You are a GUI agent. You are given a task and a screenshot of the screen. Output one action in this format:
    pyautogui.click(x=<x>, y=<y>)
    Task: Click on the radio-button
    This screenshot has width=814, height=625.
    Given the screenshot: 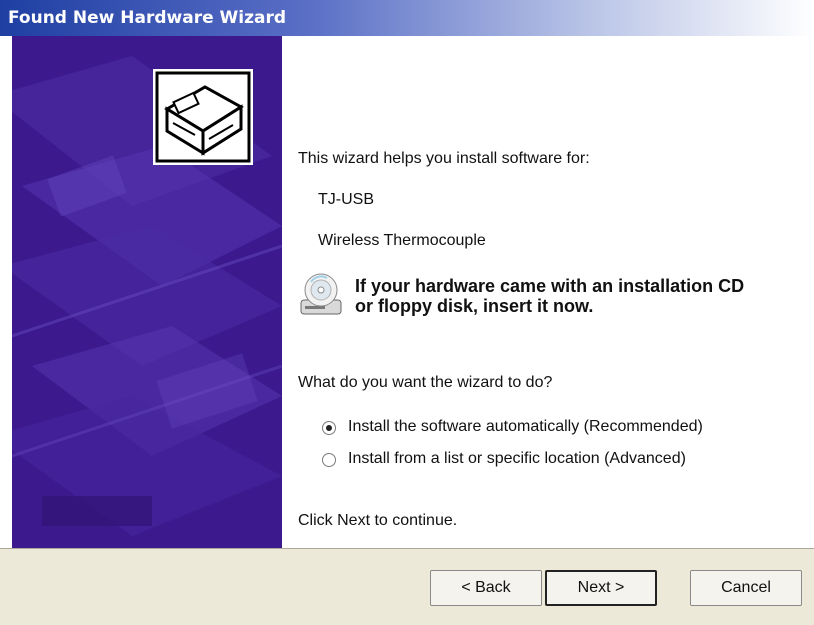 What is the action you would take?
    pyautogui.click(x=329, y=460)
    